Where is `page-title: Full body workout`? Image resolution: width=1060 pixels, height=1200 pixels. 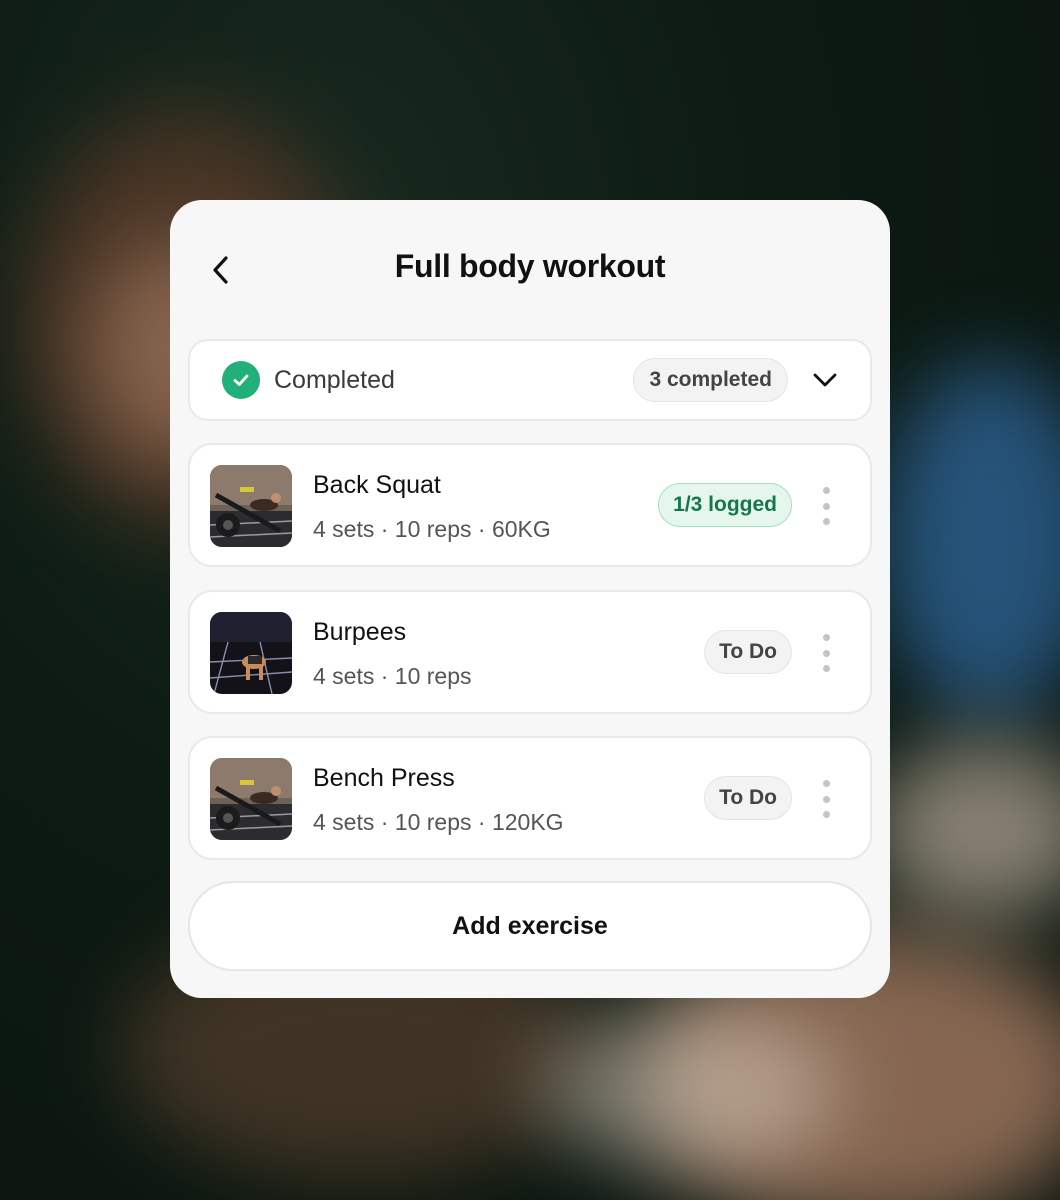
page-title: Full body workout is located at coordinates (530, 266).